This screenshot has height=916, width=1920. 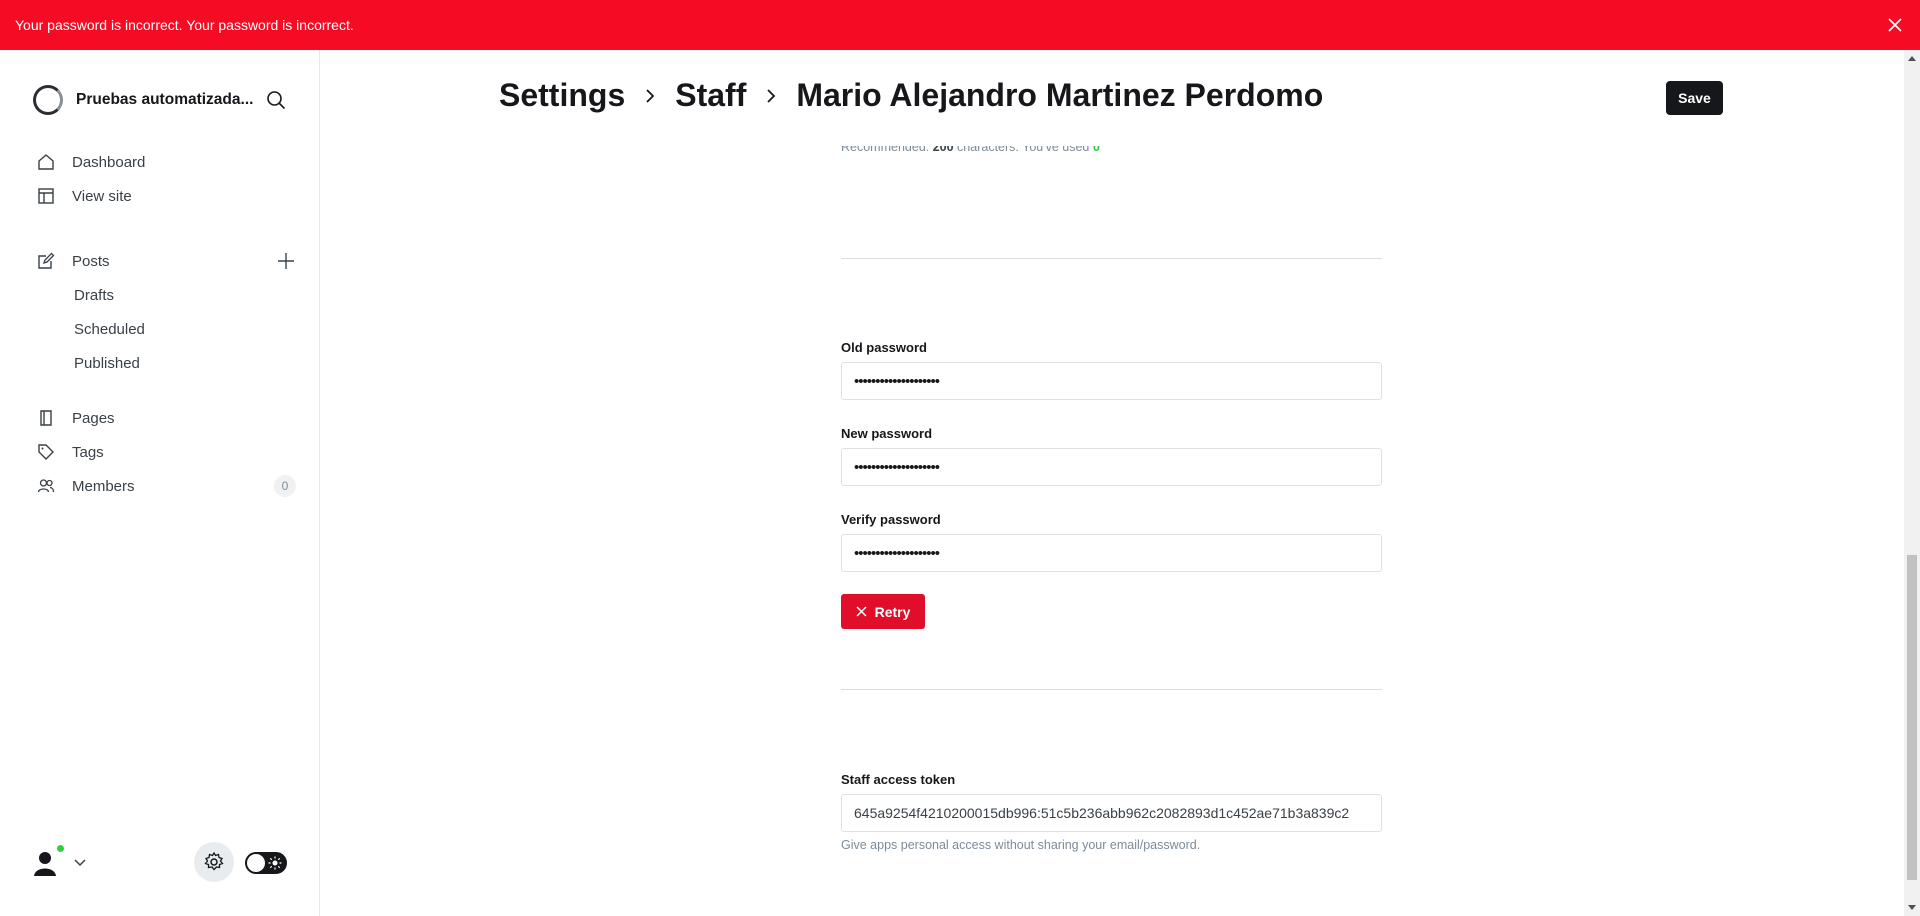 What do you see at coordinates (166, 162) in the screenshot?
I see `sidebar-item-dashboard: Dashboard` at bounding box center [166, 162].